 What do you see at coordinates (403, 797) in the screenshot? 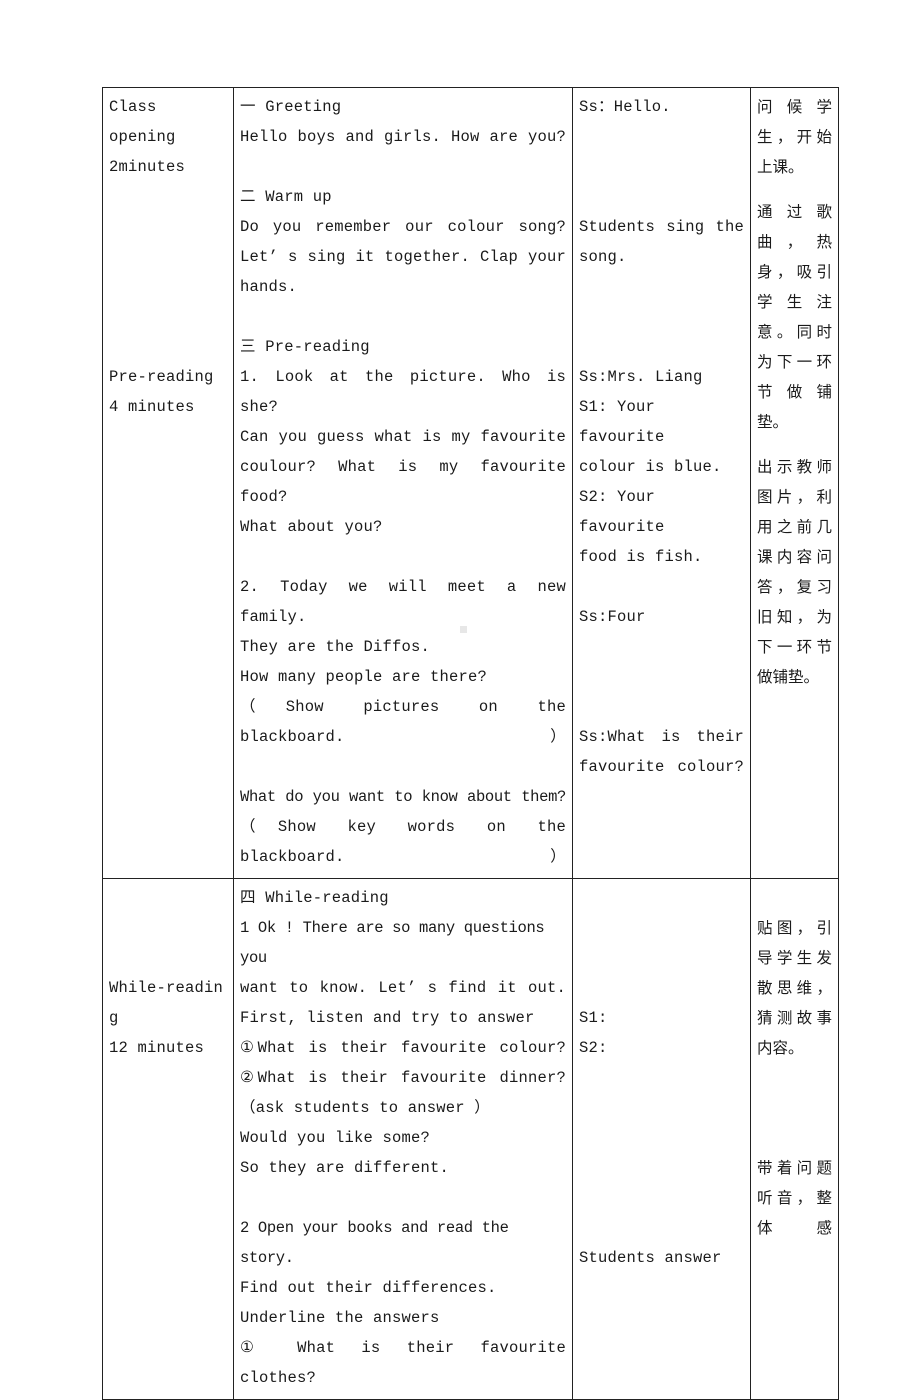
I see `activity-line: What do you want to know about them?` at bounding box center [403, 797].